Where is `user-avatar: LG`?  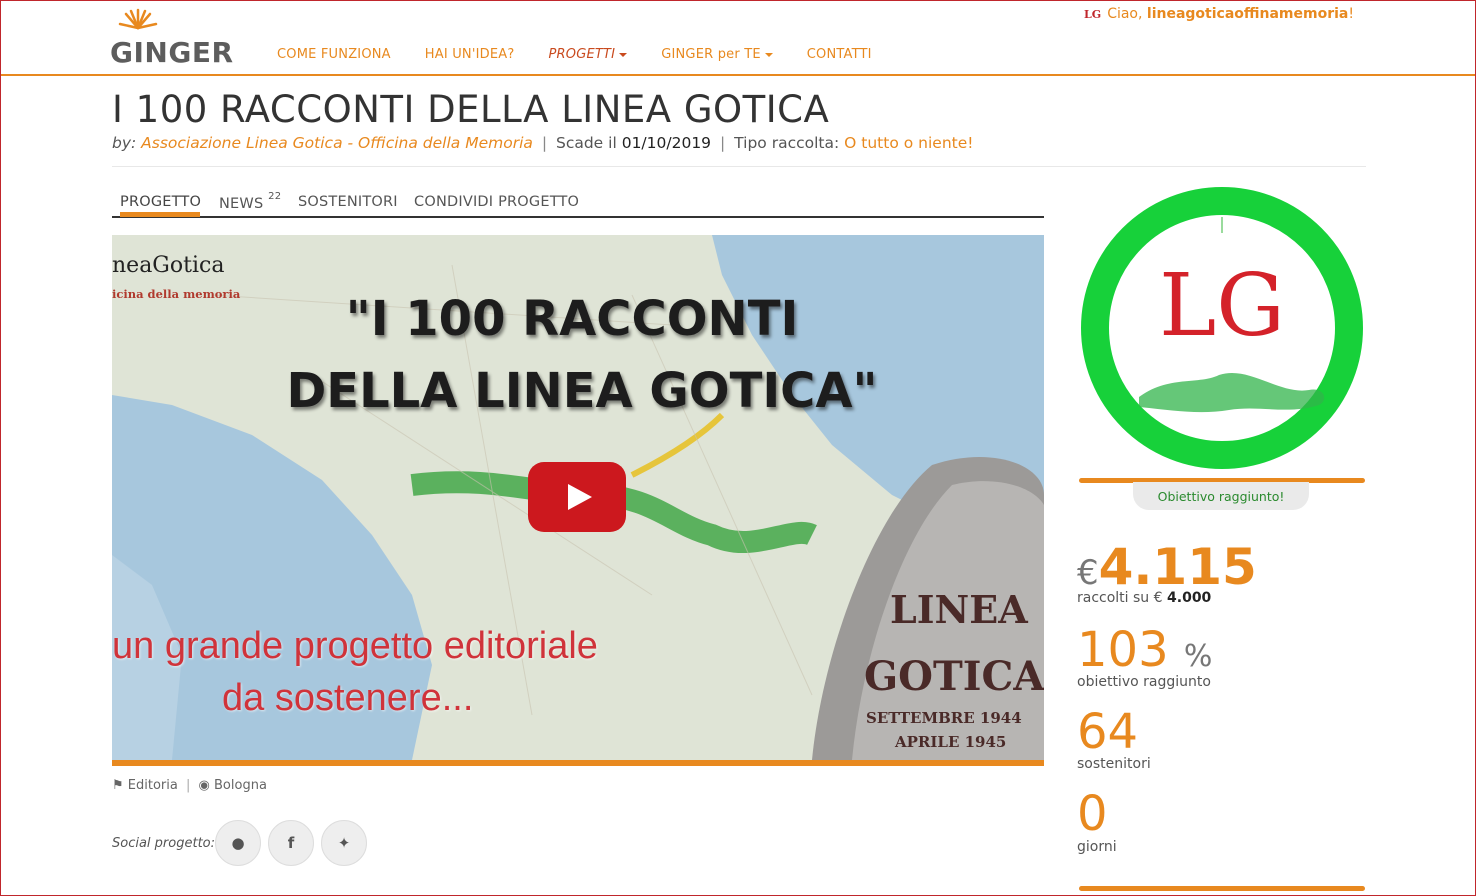 user-avatar: LG is located at coordinates (1093, 14).